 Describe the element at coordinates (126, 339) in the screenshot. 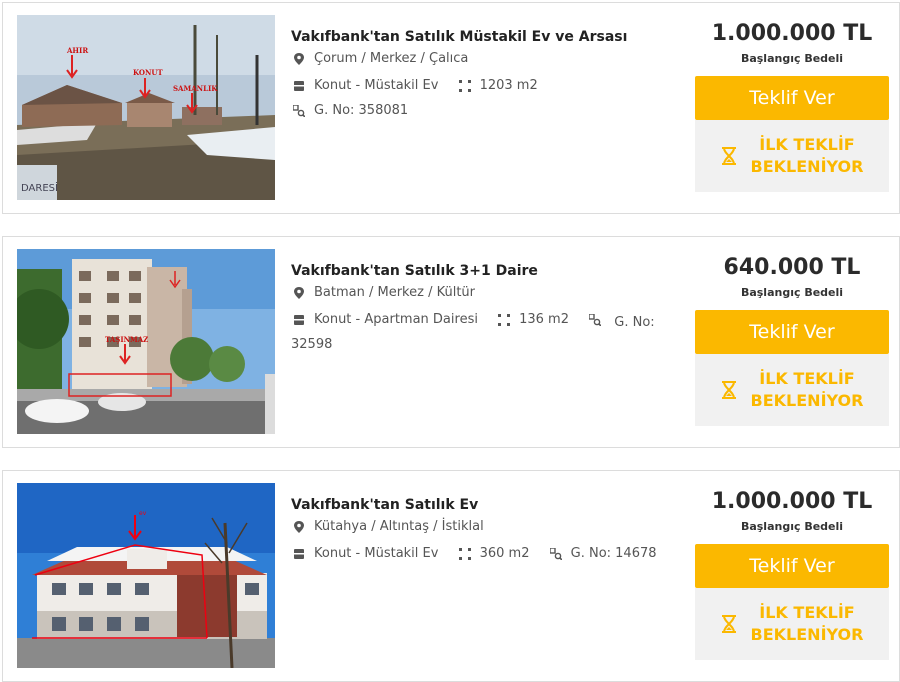

I see `photo-label-tasinmaz: TAŞINMAZ` at that location.